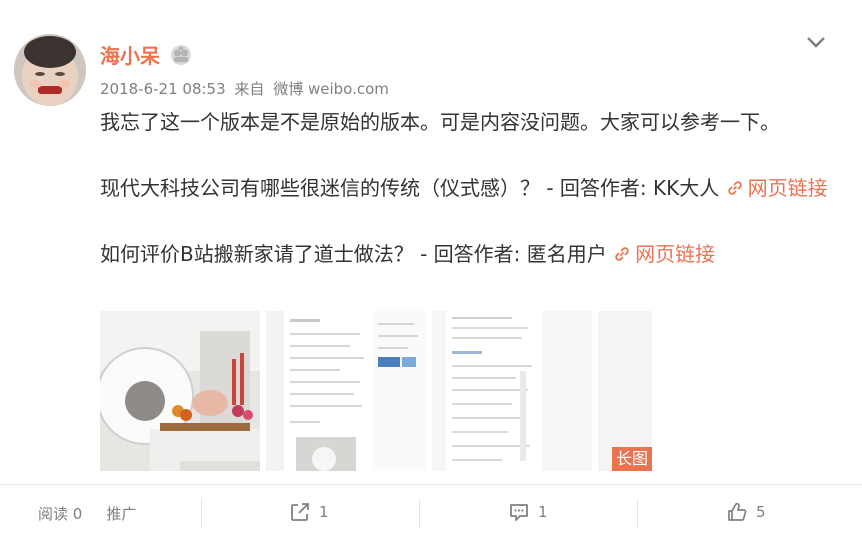 The height and width of the screenshot is (541, 862). What do you see at coordinates (331, 89) in the screenshot?
I see `post-source: 微博 weibo.com` at bounding box center [331, 89].